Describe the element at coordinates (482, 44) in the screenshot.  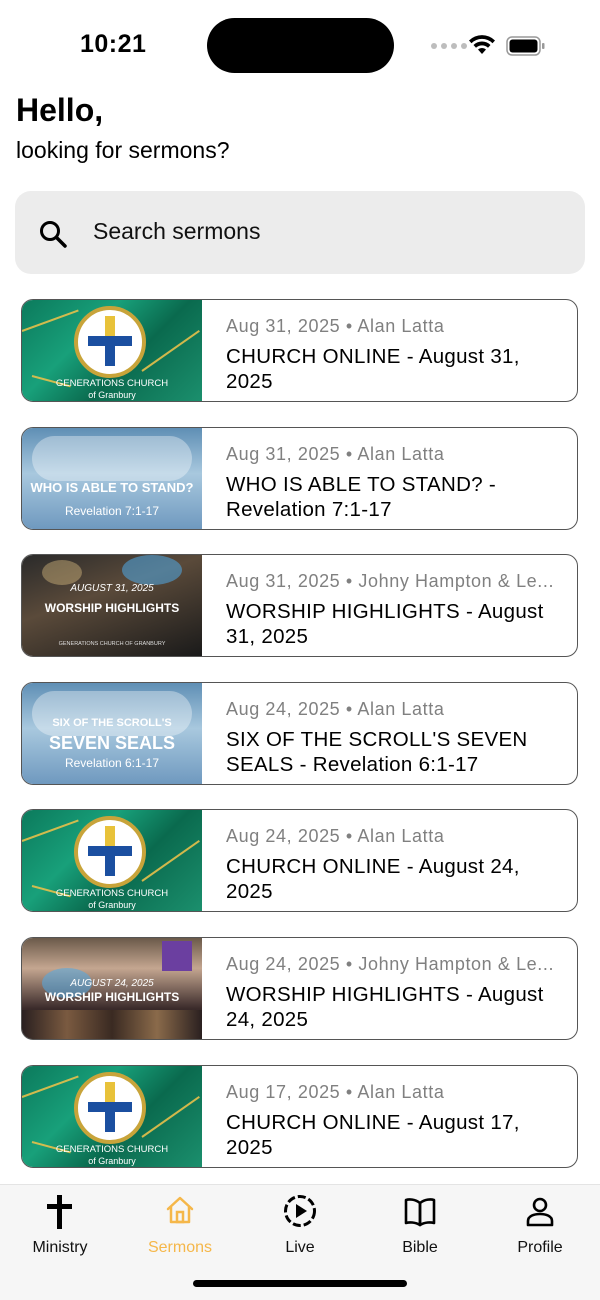
I see `wifi-icon` at that location.